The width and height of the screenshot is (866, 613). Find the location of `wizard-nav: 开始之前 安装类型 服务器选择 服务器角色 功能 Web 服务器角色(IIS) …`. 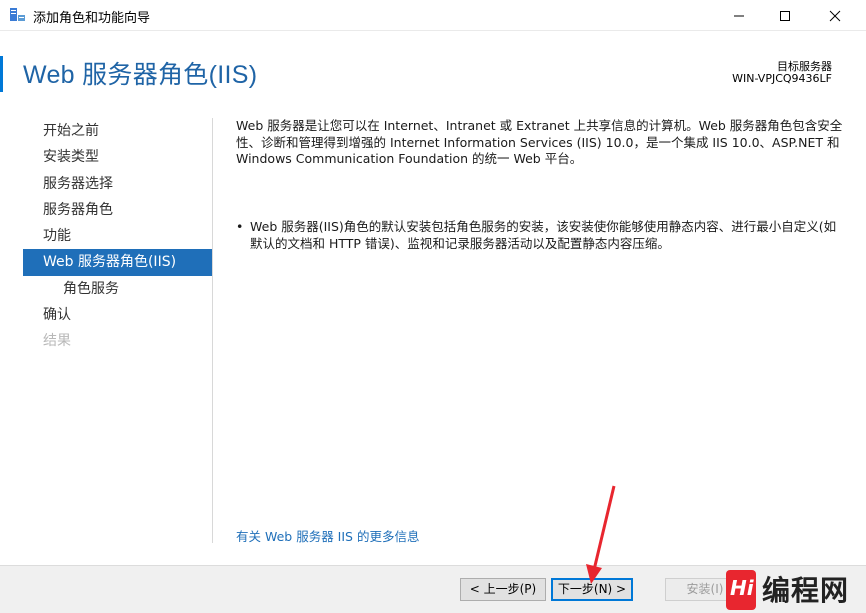

wizard-nav: 开始之前 安装类型 服务器选择 服务器角色 功能 Web 服务器角色(IIS) … is located at coordinates (117, 236).